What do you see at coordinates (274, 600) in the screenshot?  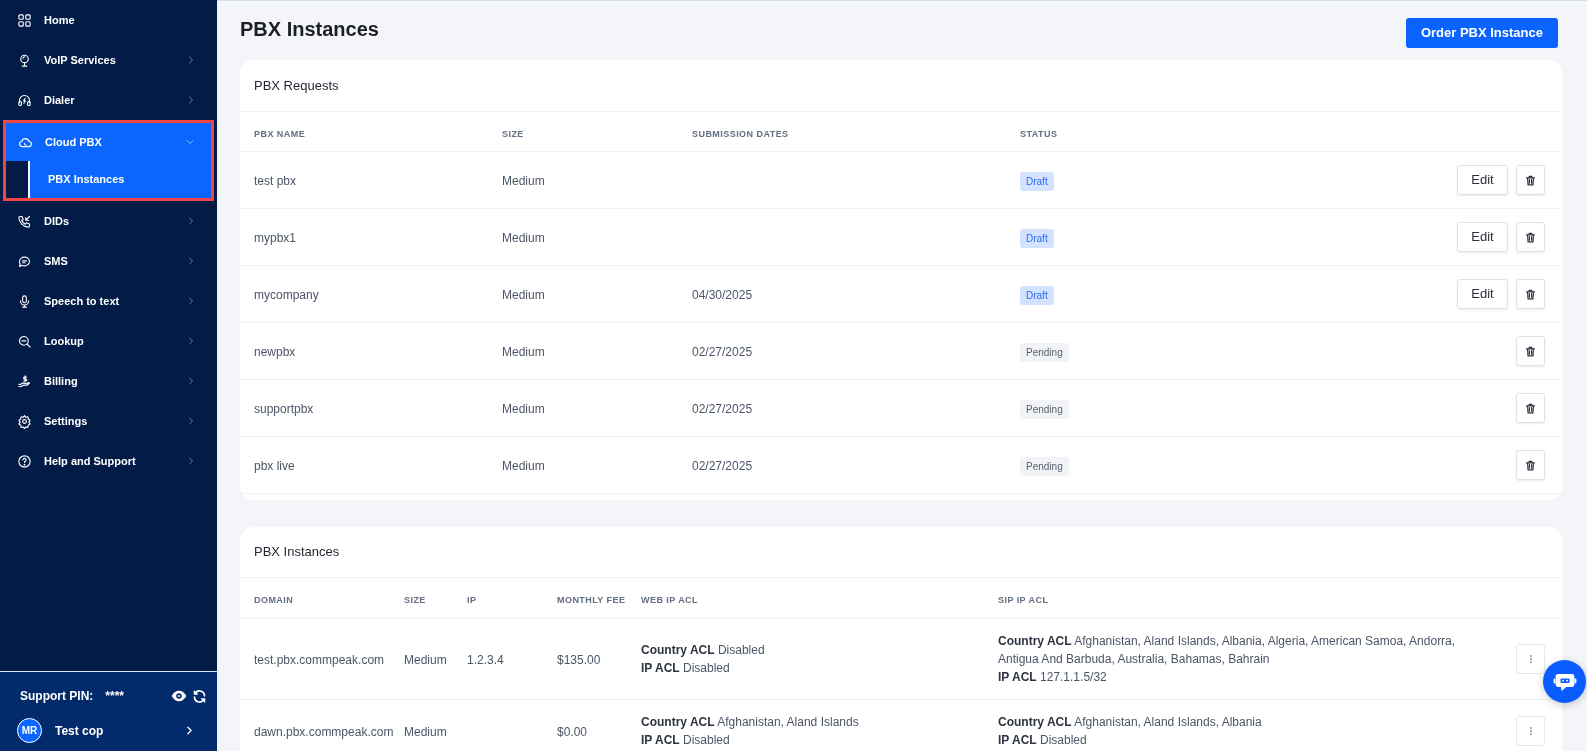 I see `column-header: DOMAIN` at bounding box center [274, 600].